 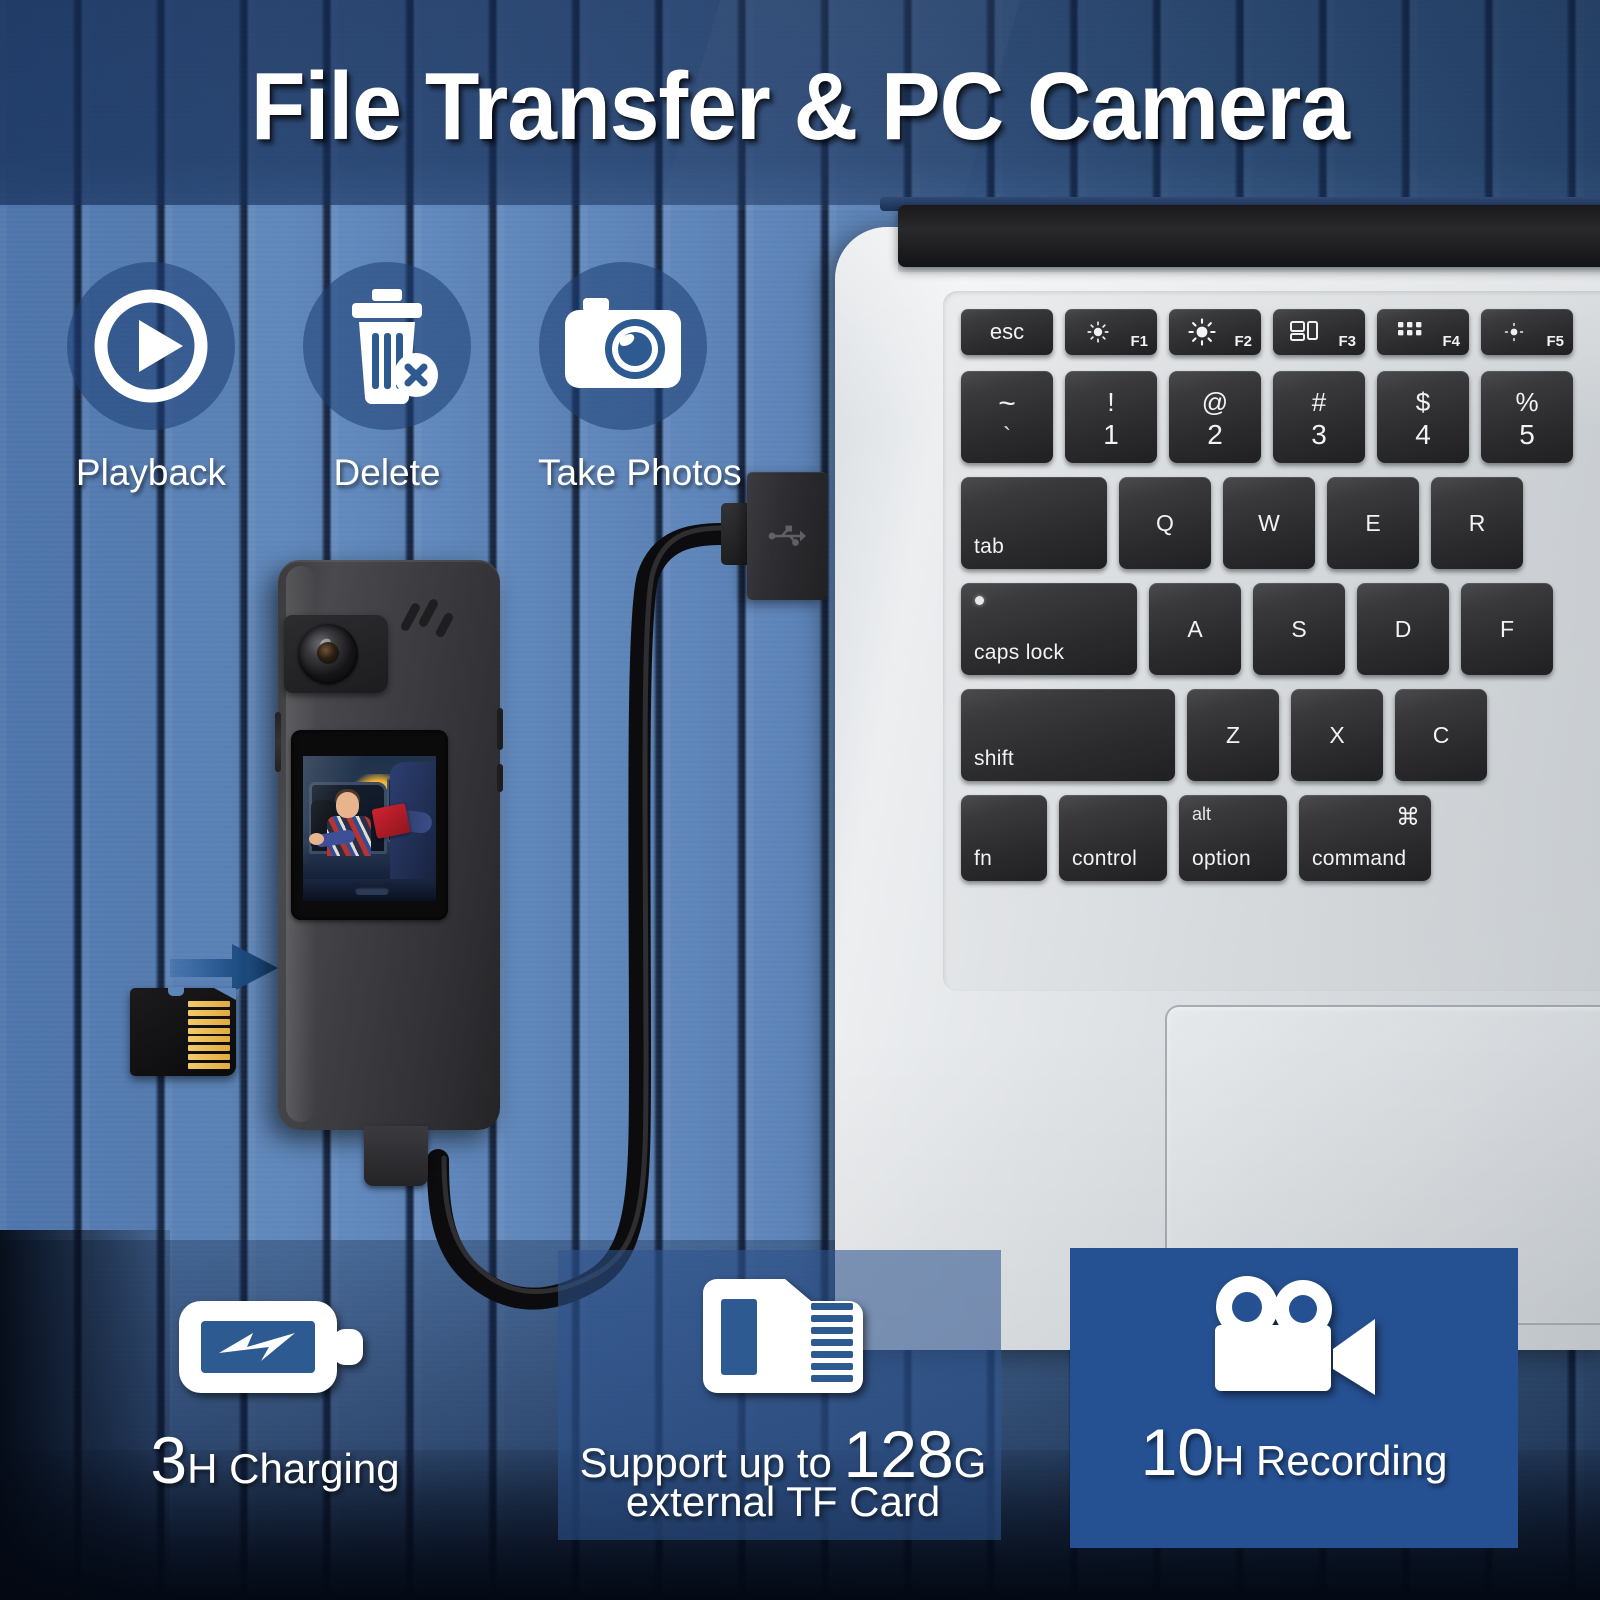 I want to click on spec-recording-value: 10, so click(x=1177, y=1452).